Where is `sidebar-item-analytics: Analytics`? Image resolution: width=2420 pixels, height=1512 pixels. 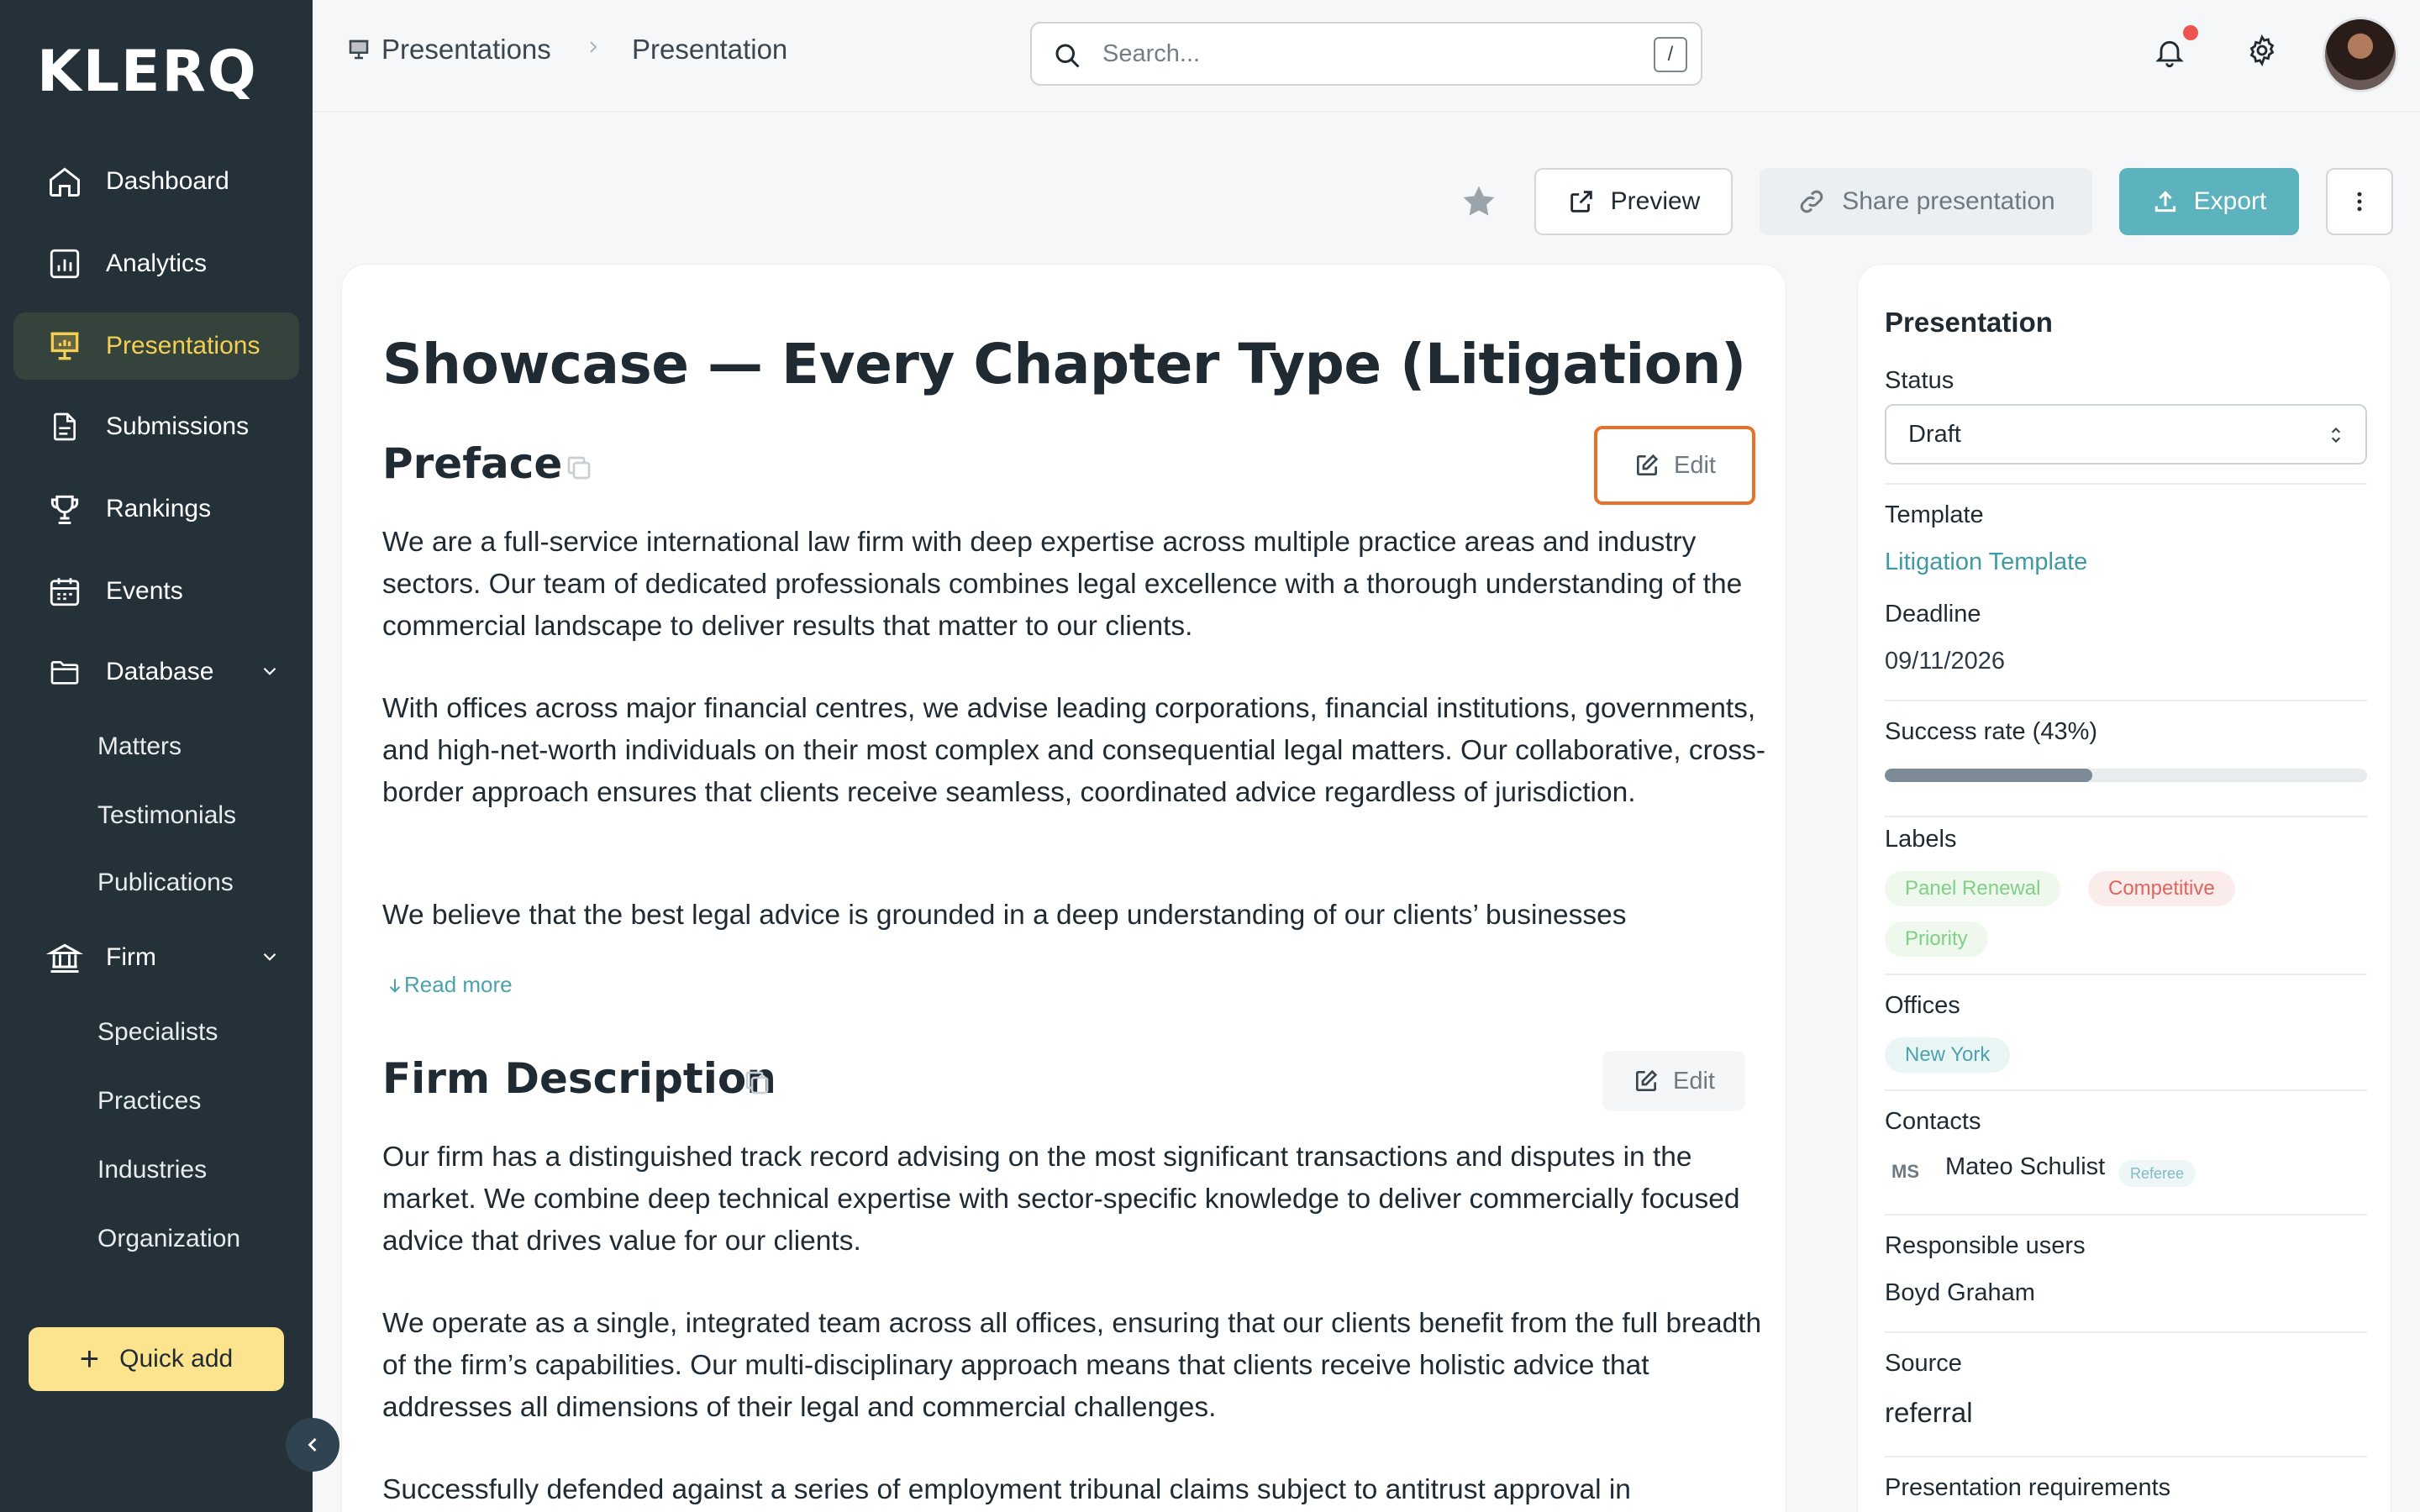 sidebar-item-analytics: Analytics is located at coordinates (156, 263).